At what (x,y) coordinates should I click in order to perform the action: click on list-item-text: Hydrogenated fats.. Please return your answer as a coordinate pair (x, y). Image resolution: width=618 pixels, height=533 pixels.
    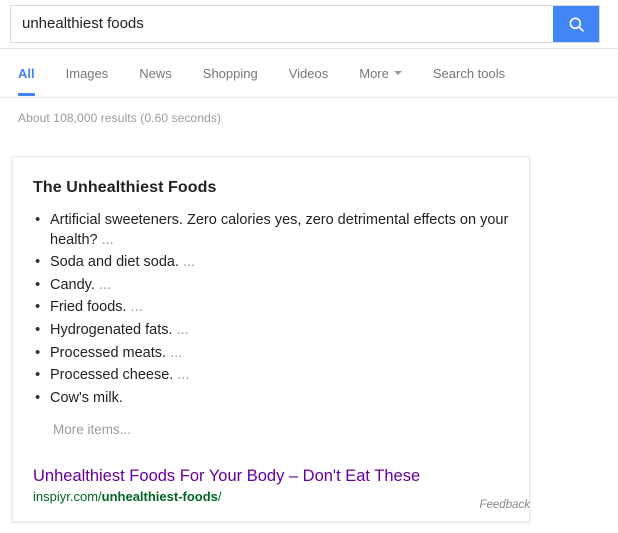
    Looking at the image, I should click on (111, 329).